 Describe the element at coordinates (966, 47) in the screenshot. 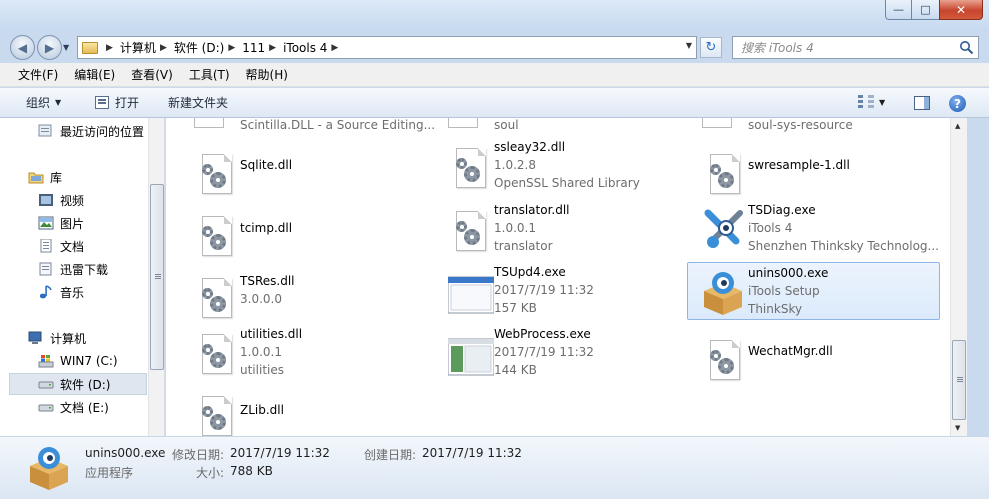

I see `search-icon` at that location.